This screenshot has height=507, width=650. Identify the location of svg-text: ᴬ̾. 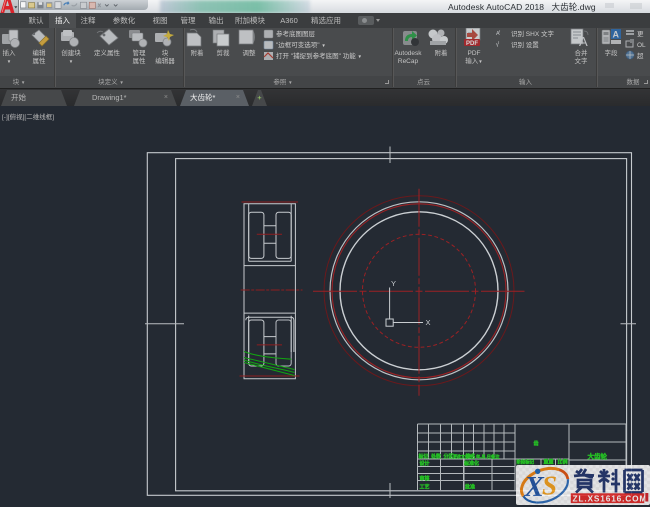
(498, 34).